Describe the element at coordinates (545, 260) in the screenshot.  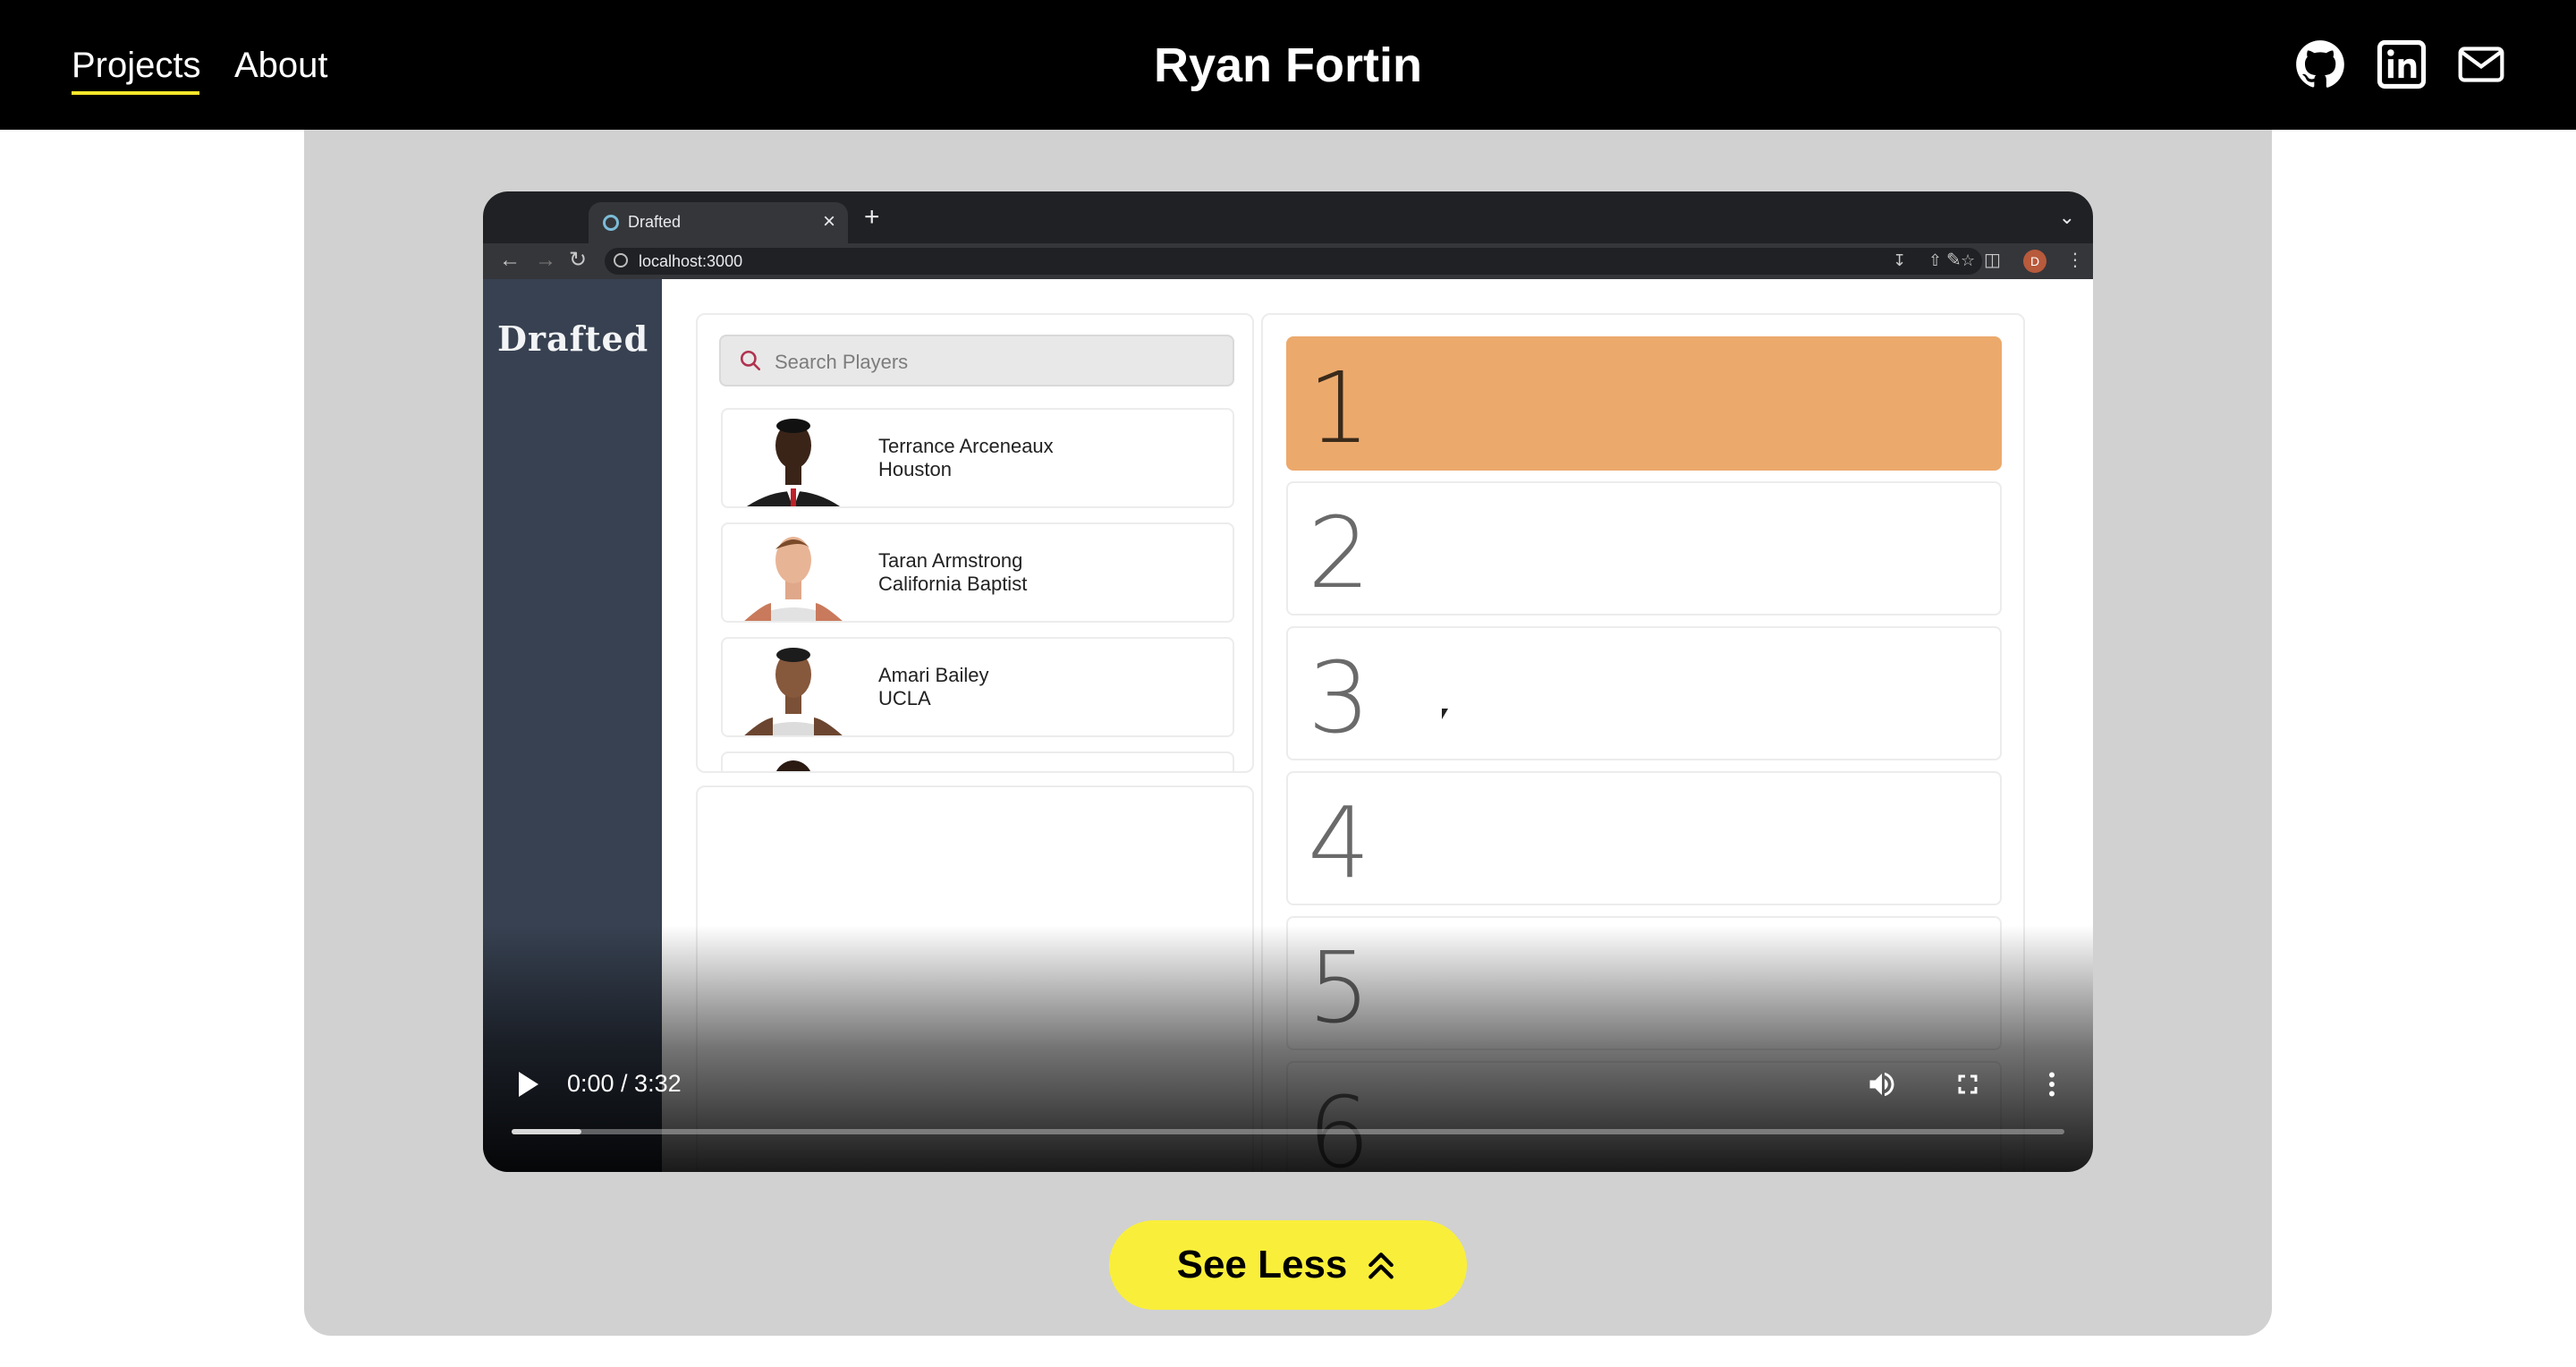
I see `forward-icon: →` at that location.